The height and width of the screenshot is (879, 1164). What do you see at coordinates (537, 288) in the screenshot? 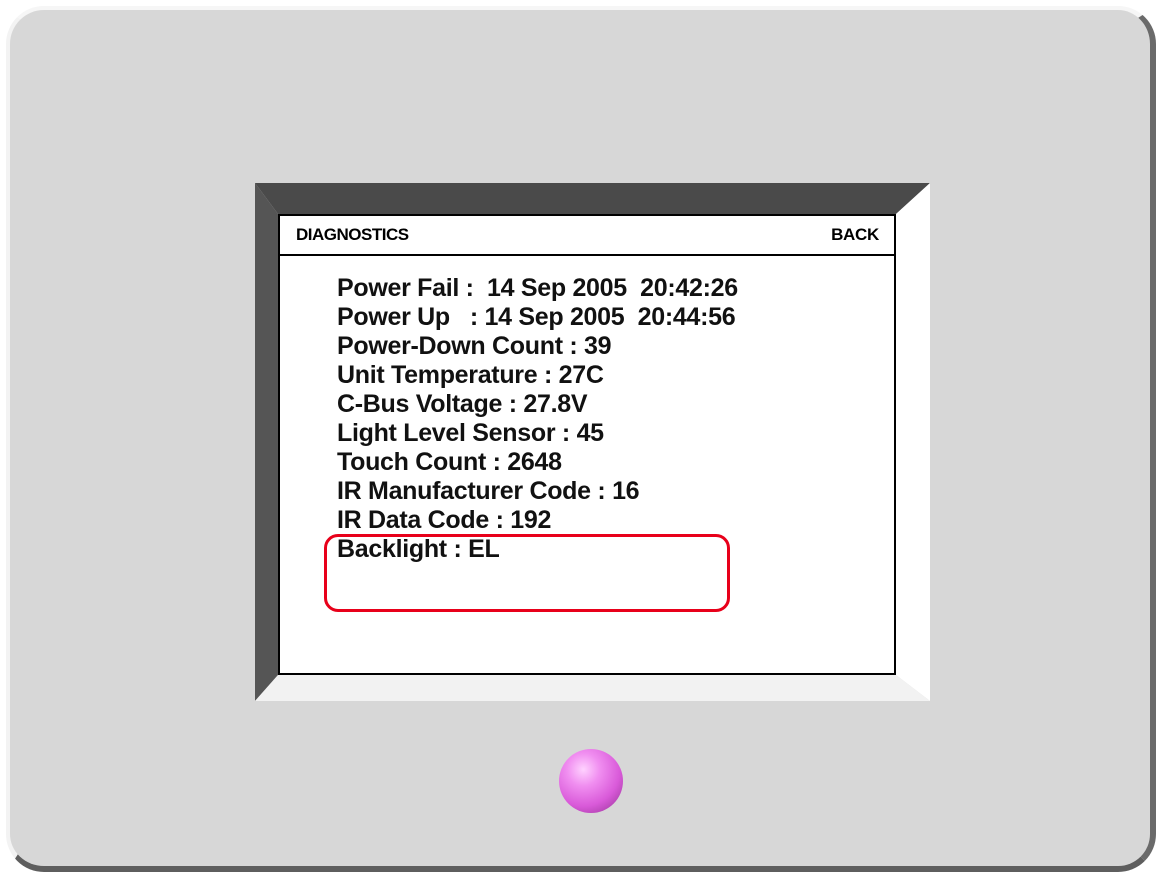
I see `power-fail-row: Power Fail : 14 Sep 2005 20:42:26` at bounding box center [537, 288].